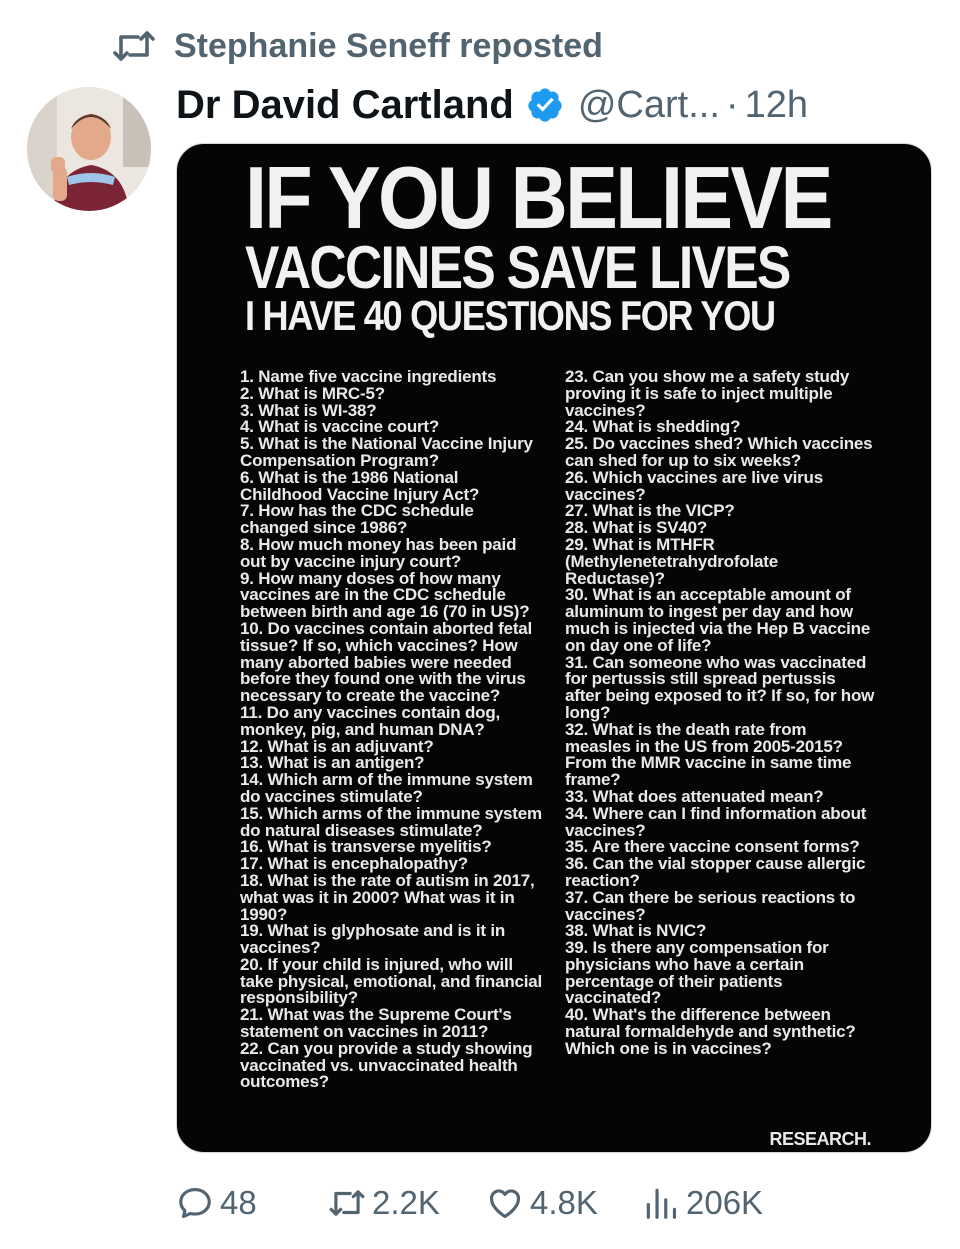 The height and width of the screenshot is (1249, 960). I want to click on views-count: 206K, so click(725, 1202).